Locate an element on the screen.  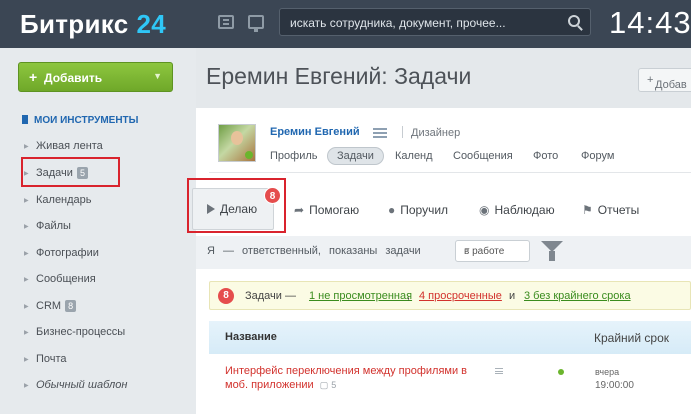
tab-watching: ◉ Наблюдаю is located at coordinates (517, 210).